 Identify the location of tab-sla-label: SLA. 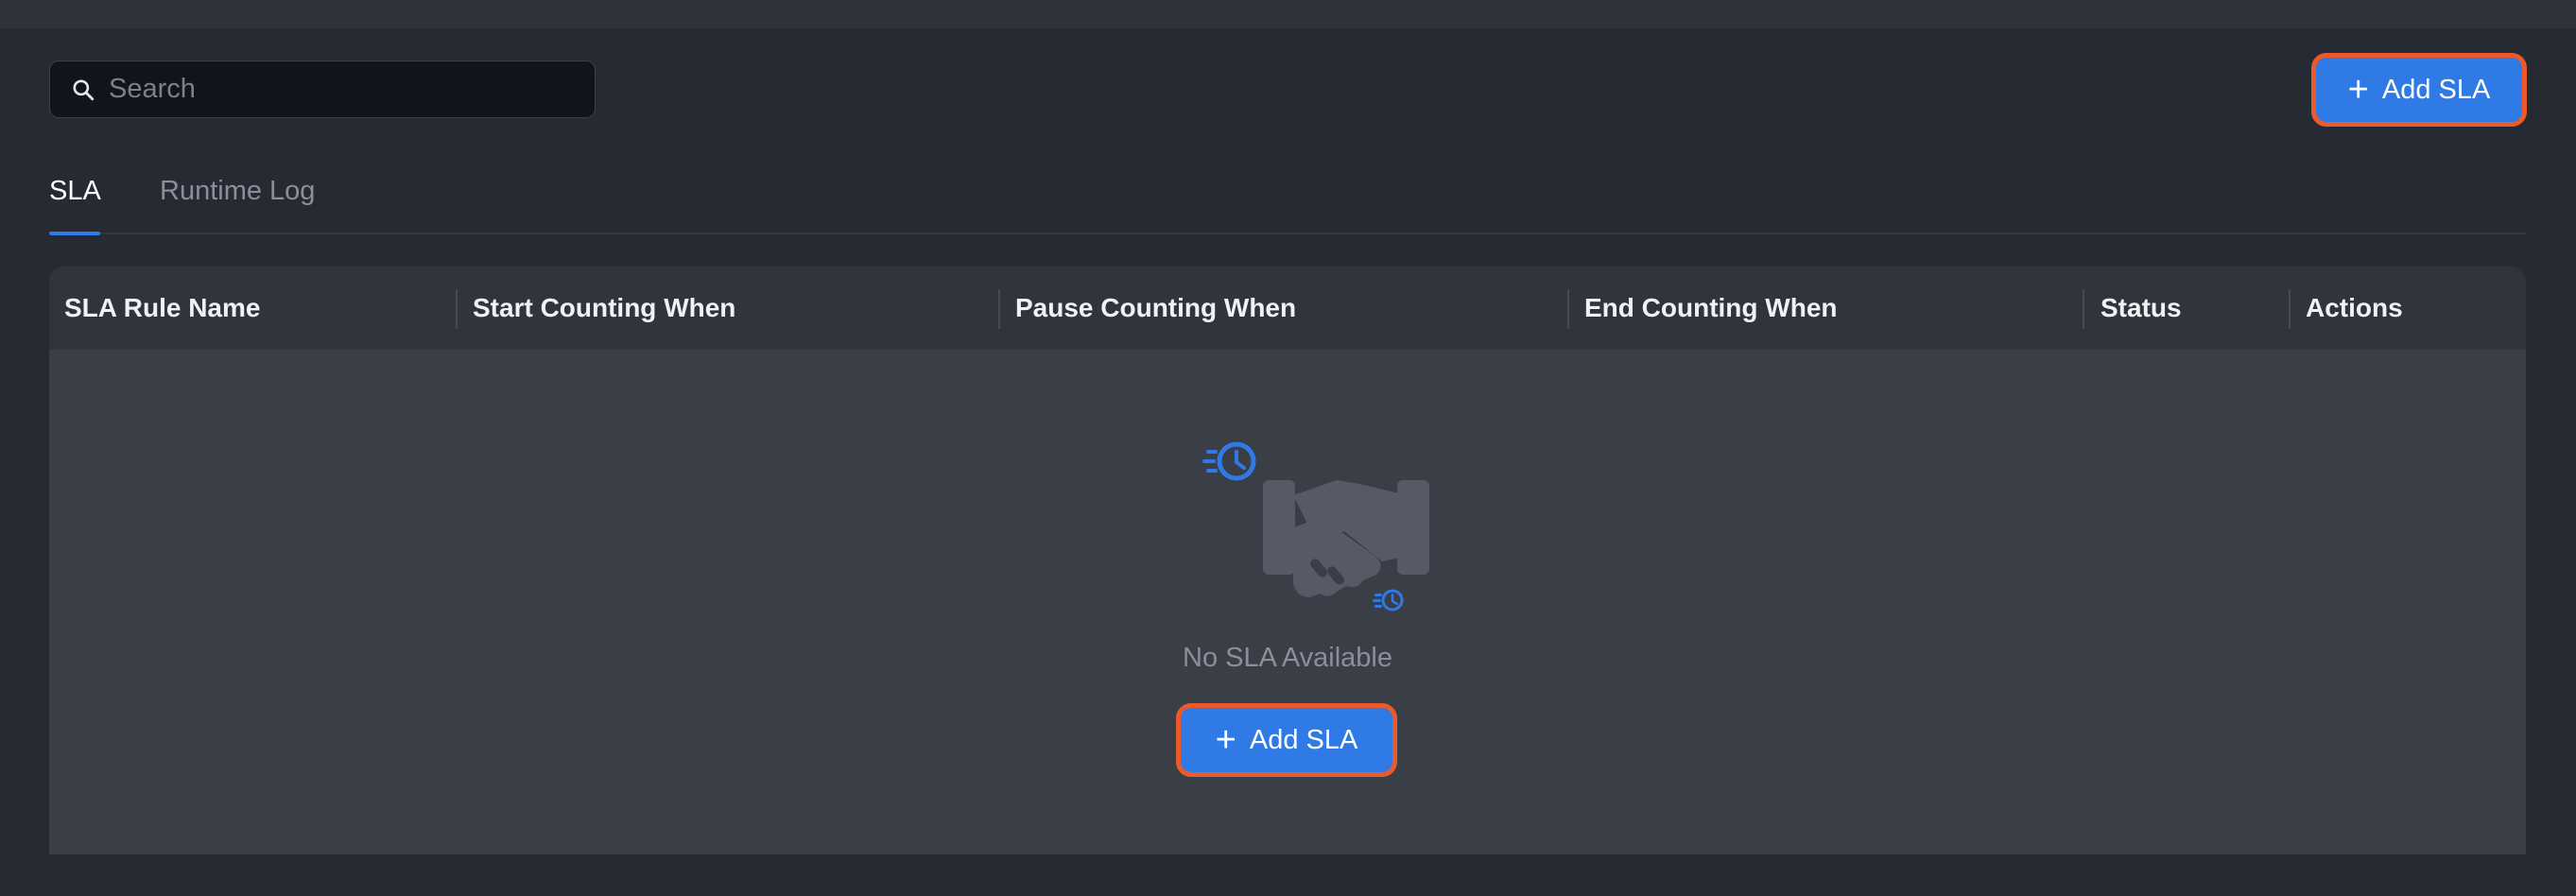
(75, 191).